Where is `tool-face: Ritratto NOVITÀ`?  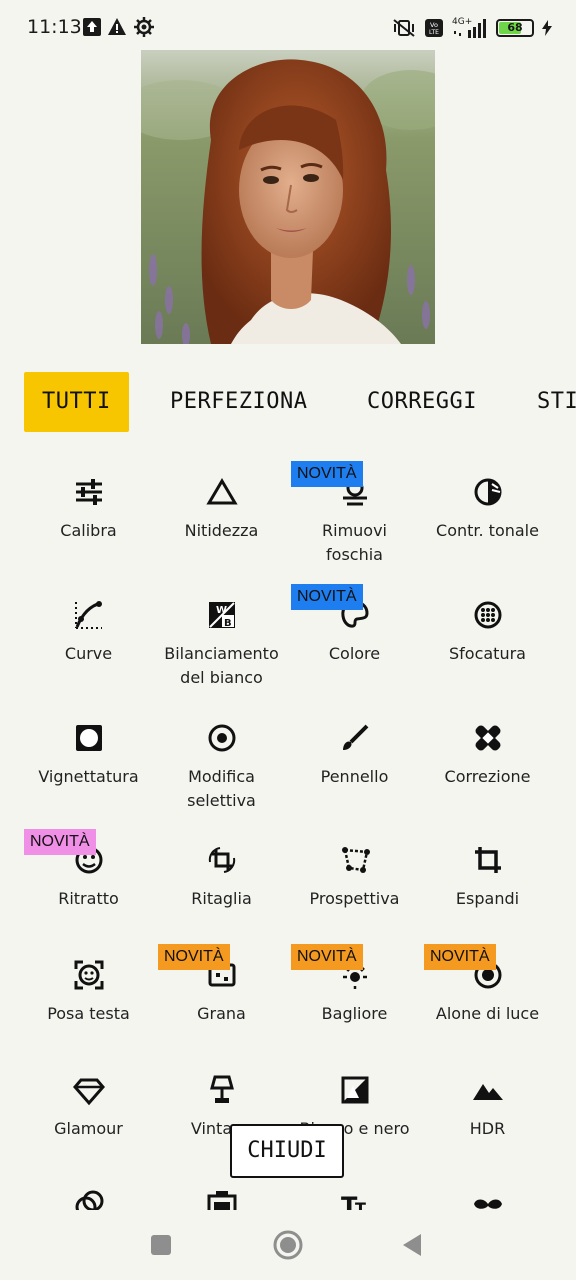 tool-face: Ritratto NOVITÀ is located at coordinates (88, 875).